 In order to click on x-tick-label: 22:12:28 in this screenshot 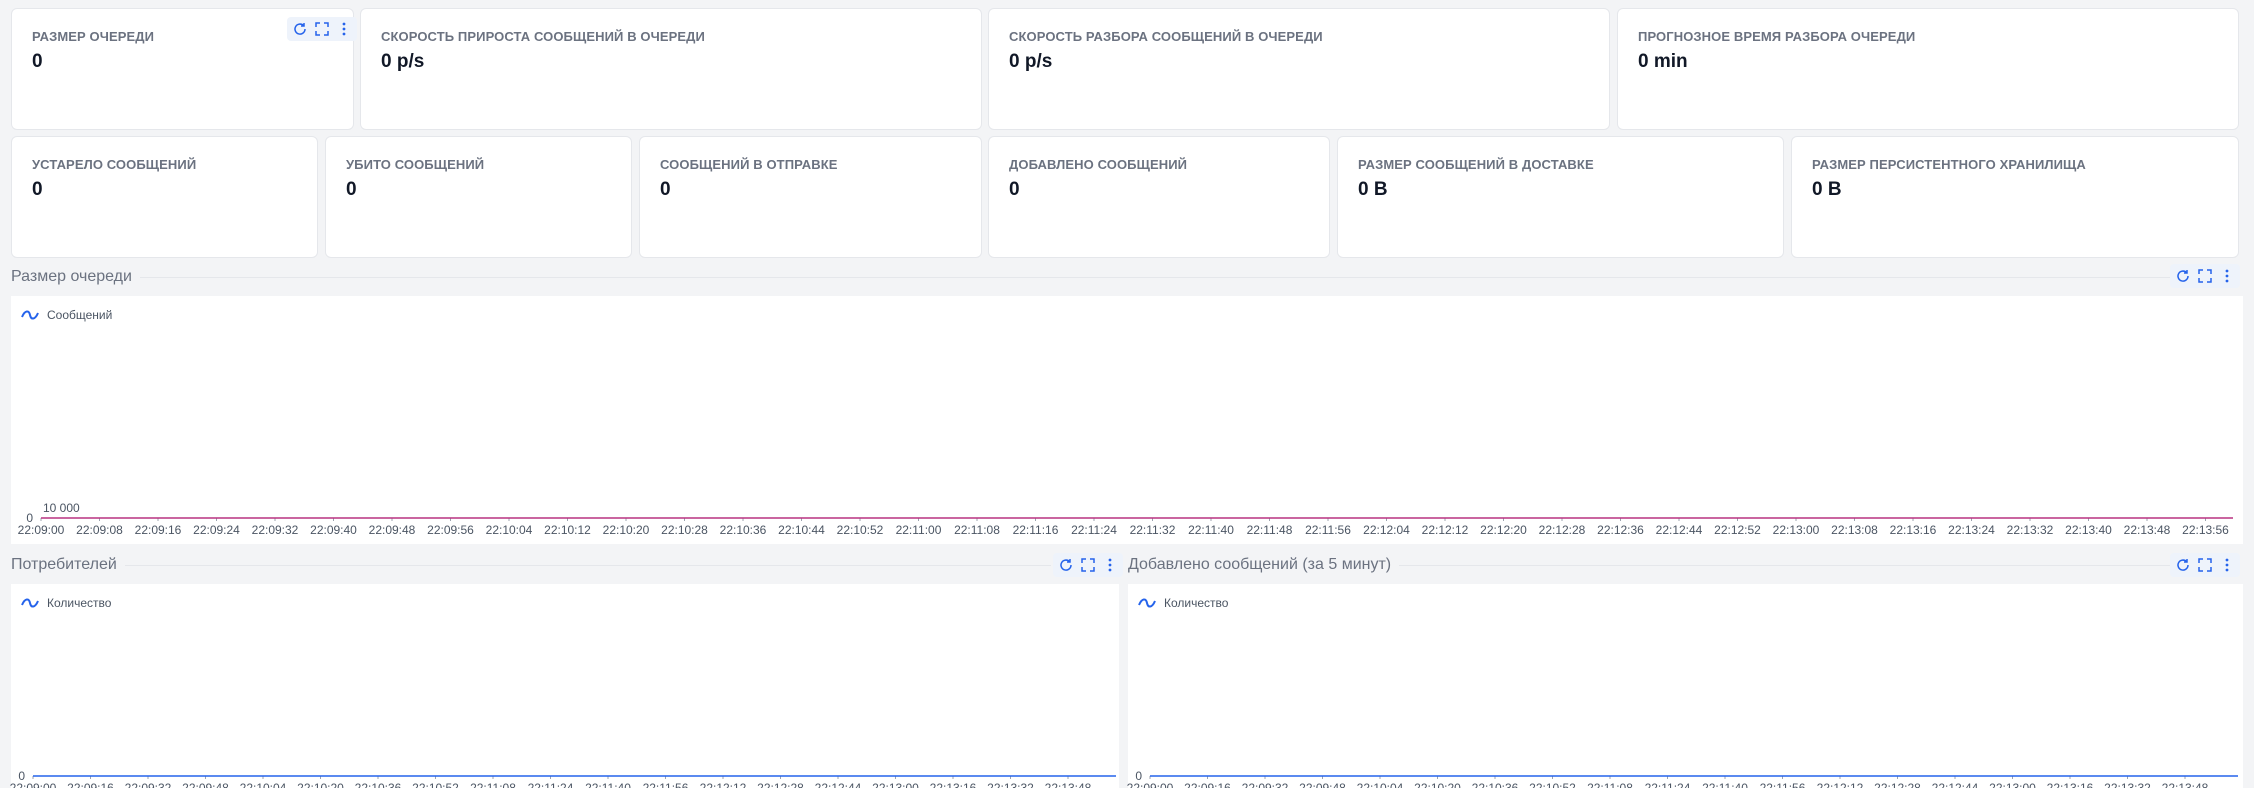, I will do `click(780, 784)`.